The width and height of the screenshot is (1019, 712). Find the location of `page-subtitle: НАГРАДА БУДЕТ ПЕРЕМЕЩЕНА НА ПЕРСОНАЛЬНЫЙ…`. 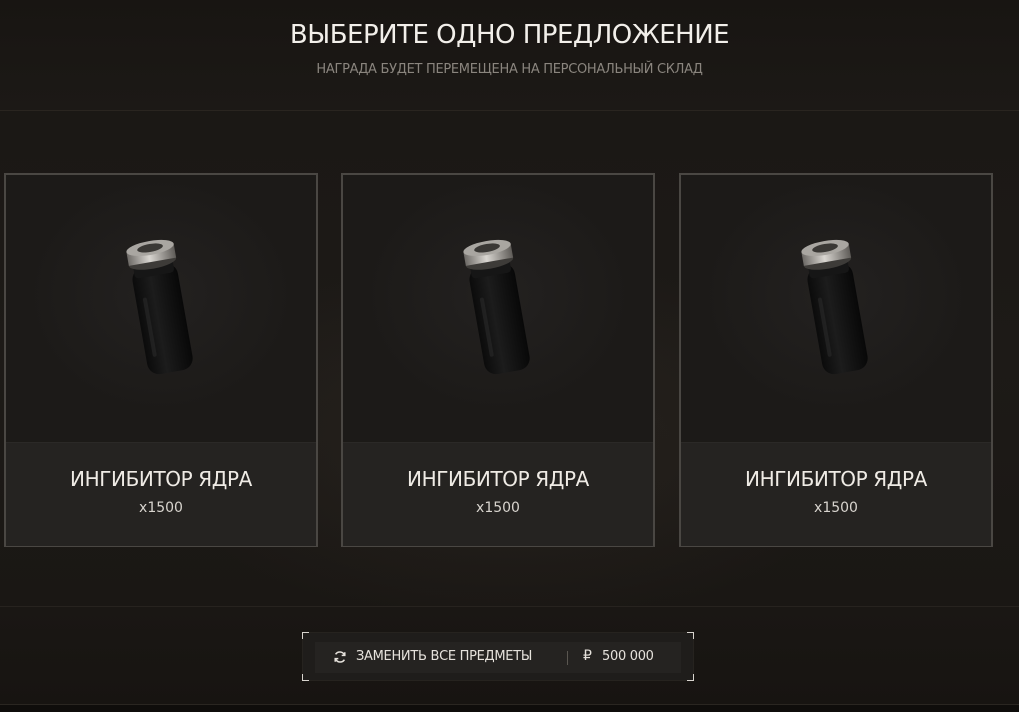

page-subtitle: НАГРАДА БУДЕТ ПЕРЕМЕЩЕНА НА ПЕРСОНАЛЬНЫЙ… is located at coordinates (509, 69).